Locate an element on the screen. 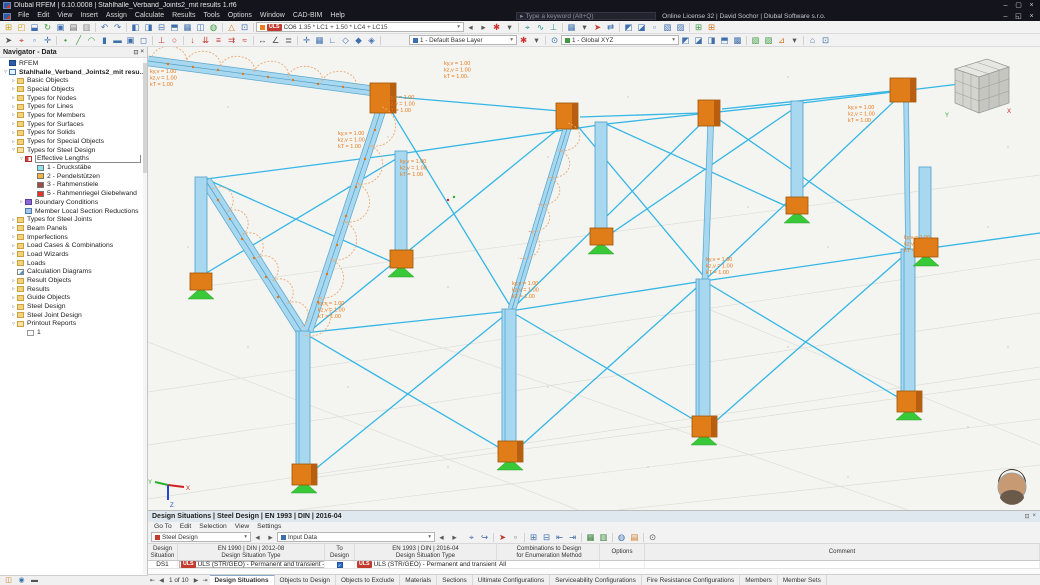  combo-caret-icon: ▾ is located at coordinates (511, 40).